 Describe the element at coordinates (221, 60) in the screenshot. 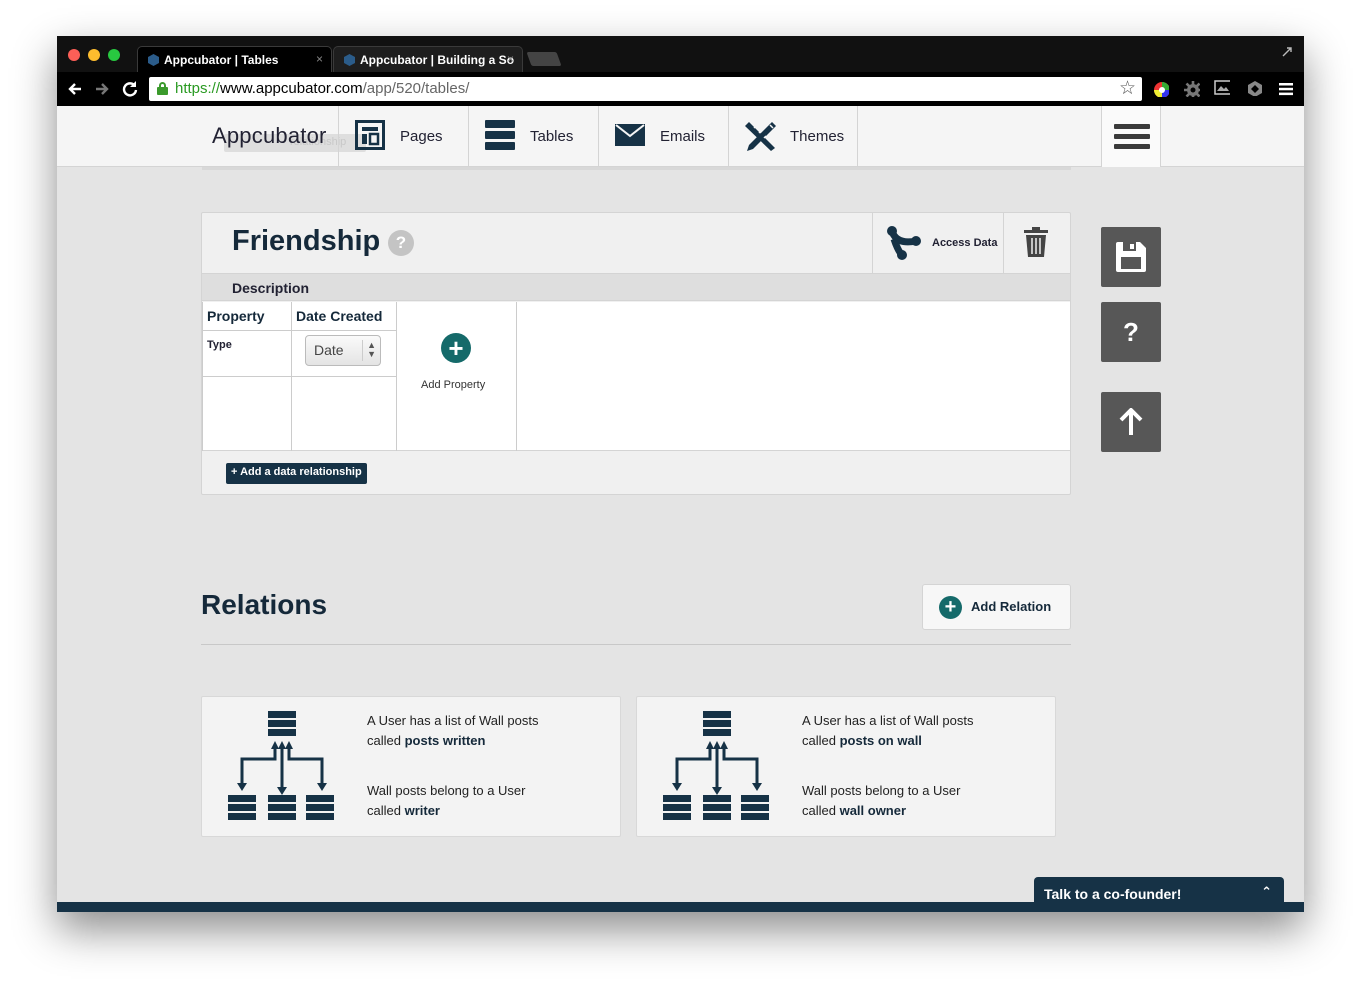

I see `tab-title: Appcubator | Tables` at that location.